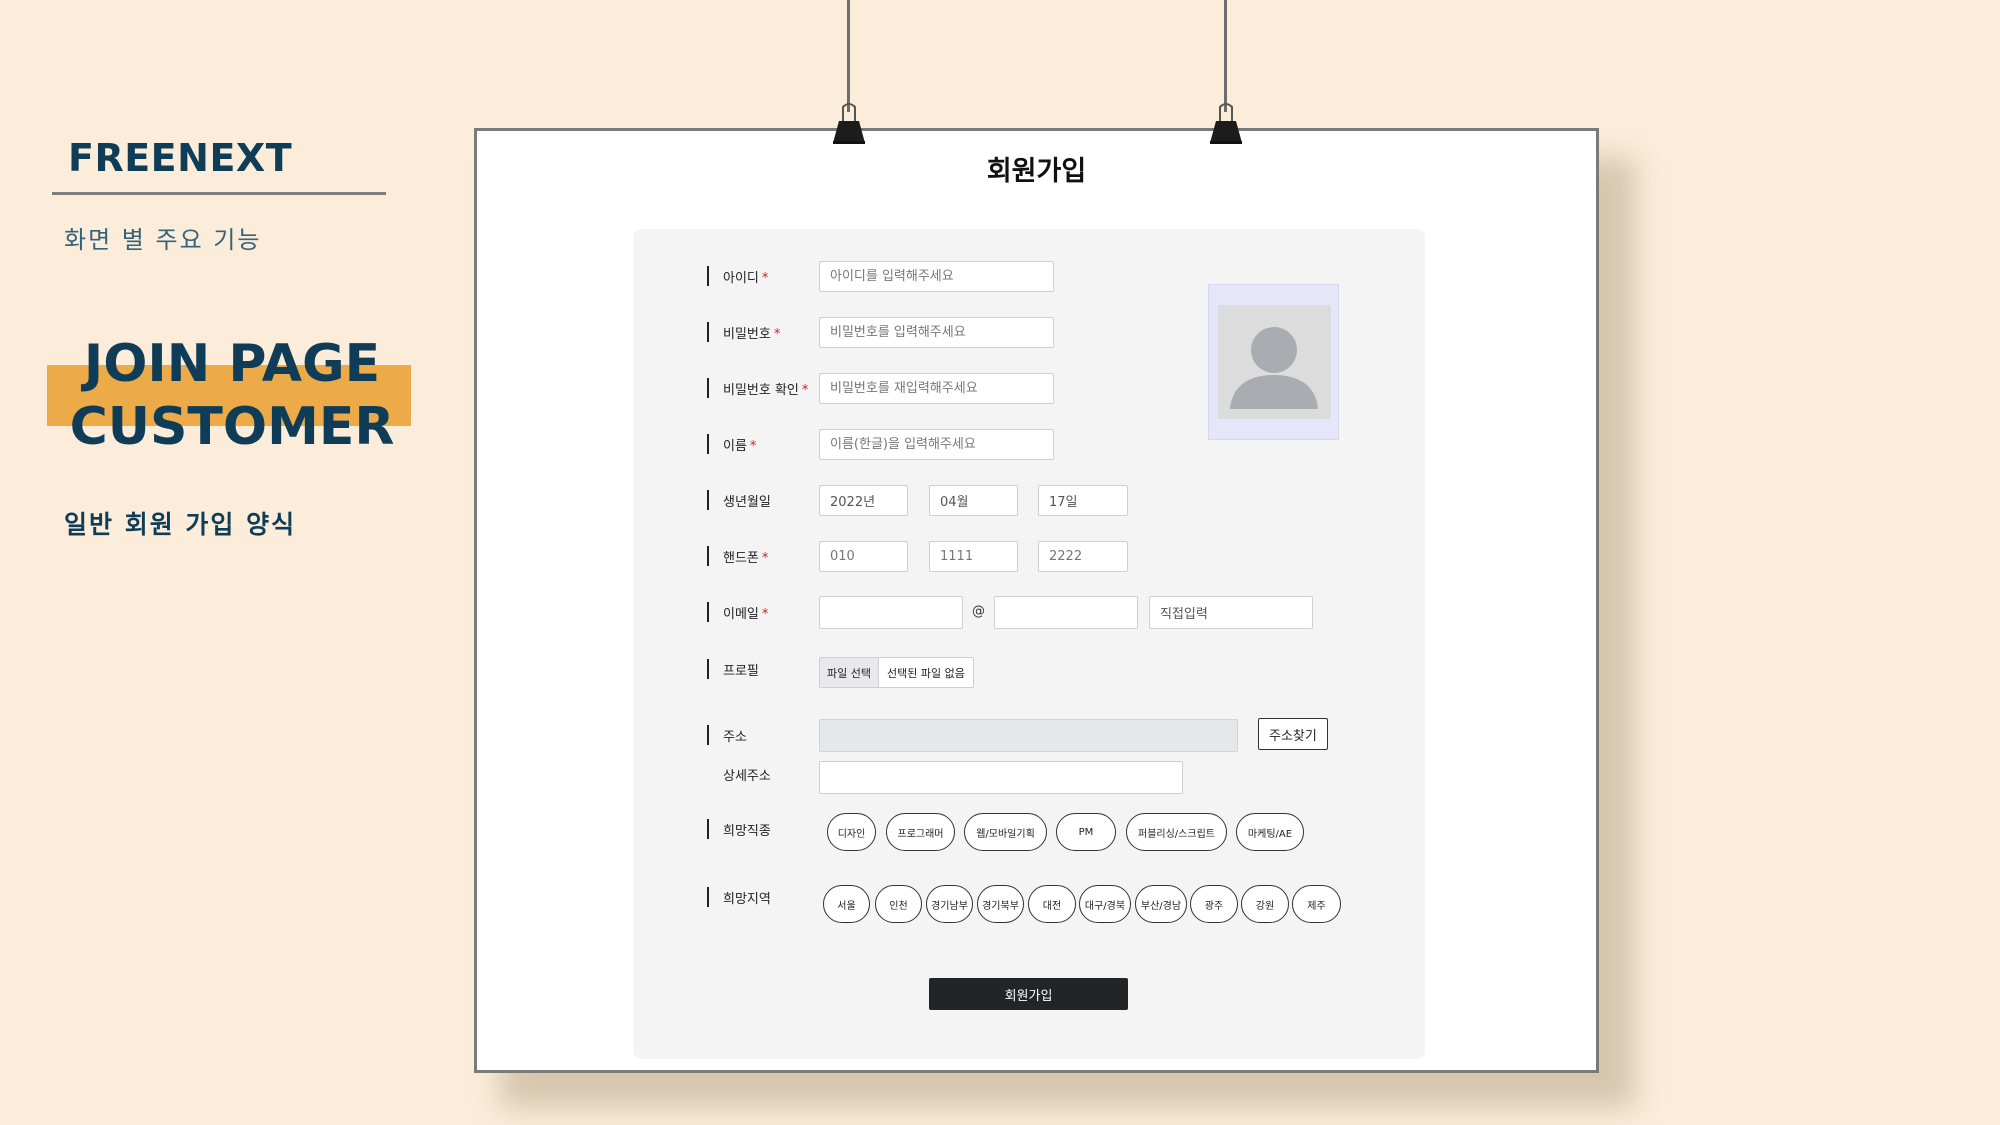 This screenshot has width=2000, height=1125. What do you see at coordinates (752, 334) in the screenshot?
I see `password-label: 비밀번호 *` at bounding box center [752, 334].